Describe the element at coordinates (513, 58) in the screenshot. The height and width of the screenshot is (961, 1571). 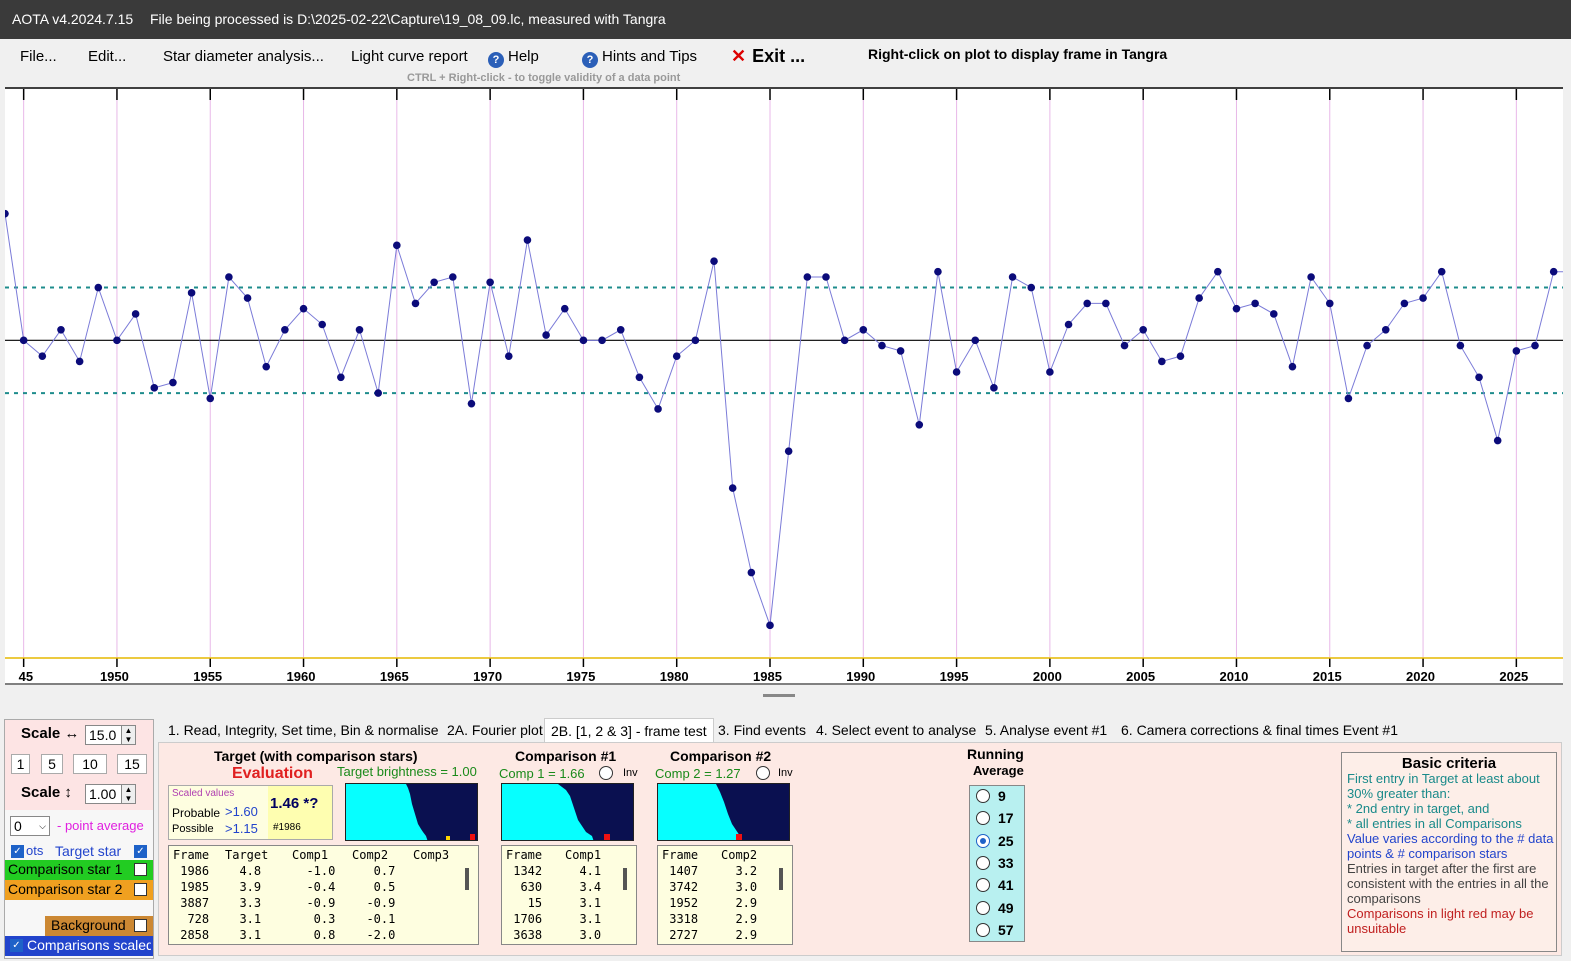
I see `menu-help: ? Help` at that location.